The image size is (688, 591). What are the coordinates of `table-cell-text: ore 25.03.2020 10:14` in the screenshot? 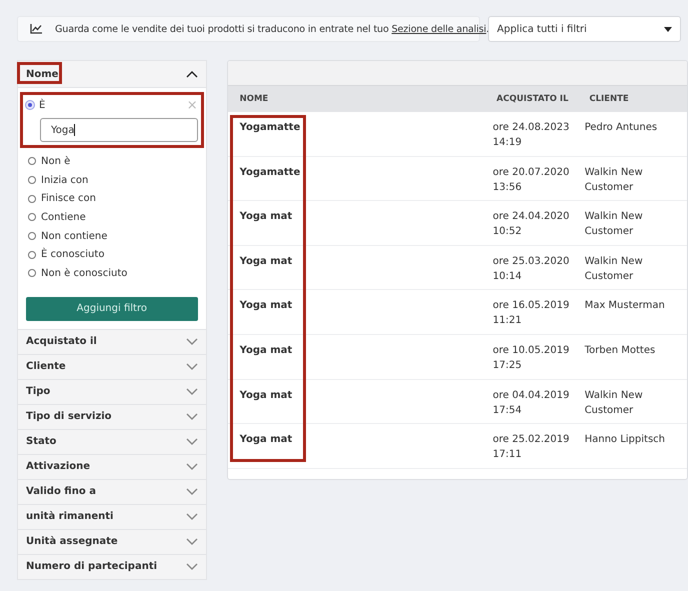 It's located at (531, 269).